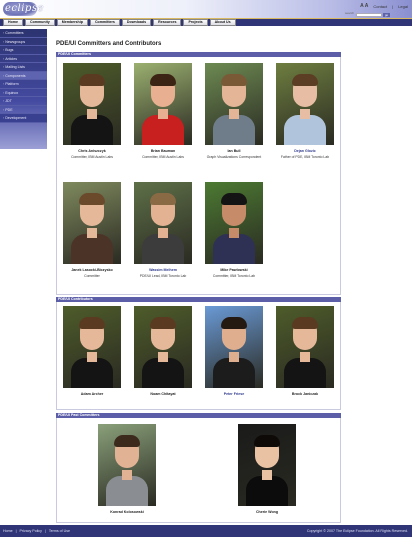 This screenshot has width=412, height=537. Describe the element at coordinates (127, 512) in the screenshot. I see `person-name: Konrad Kolosowski` at that location.